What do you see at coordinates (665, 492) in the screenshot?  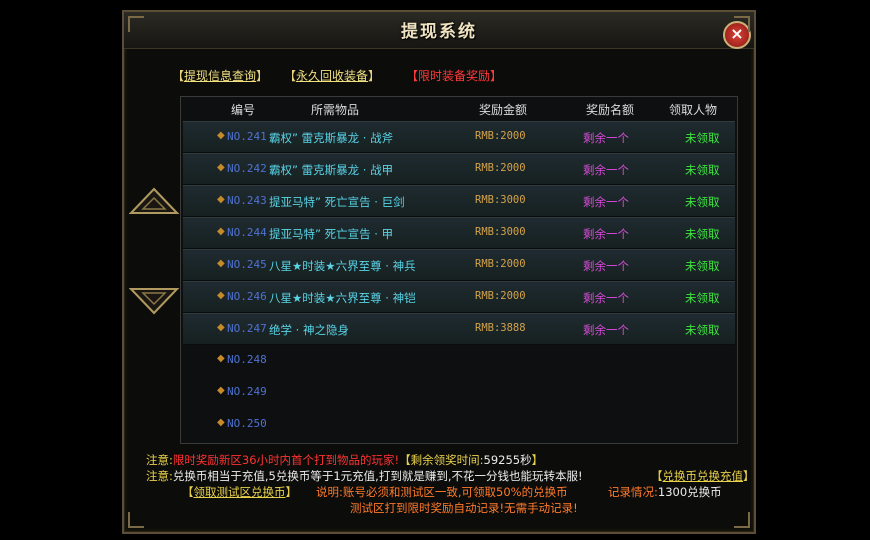 I see `record-status: 记录情况:1300兑换币` at bounding box center [665, 492].